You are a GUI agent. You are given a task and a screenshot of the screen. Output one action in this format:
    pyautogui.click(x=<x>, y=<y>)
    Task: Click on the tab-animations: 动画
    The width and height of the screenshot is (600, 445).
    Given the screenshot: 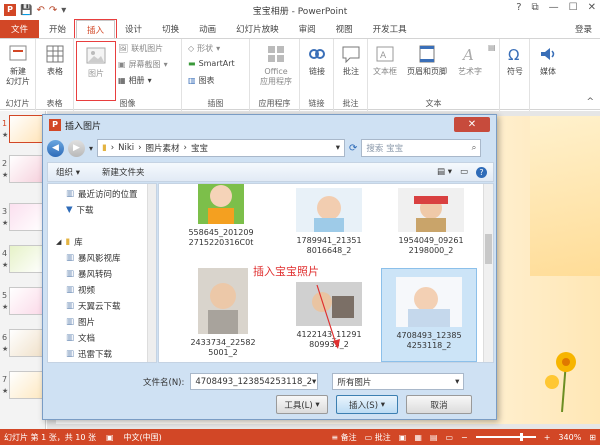 What is the action you would take?
    pyautogui.click(x=207, y=29)
    